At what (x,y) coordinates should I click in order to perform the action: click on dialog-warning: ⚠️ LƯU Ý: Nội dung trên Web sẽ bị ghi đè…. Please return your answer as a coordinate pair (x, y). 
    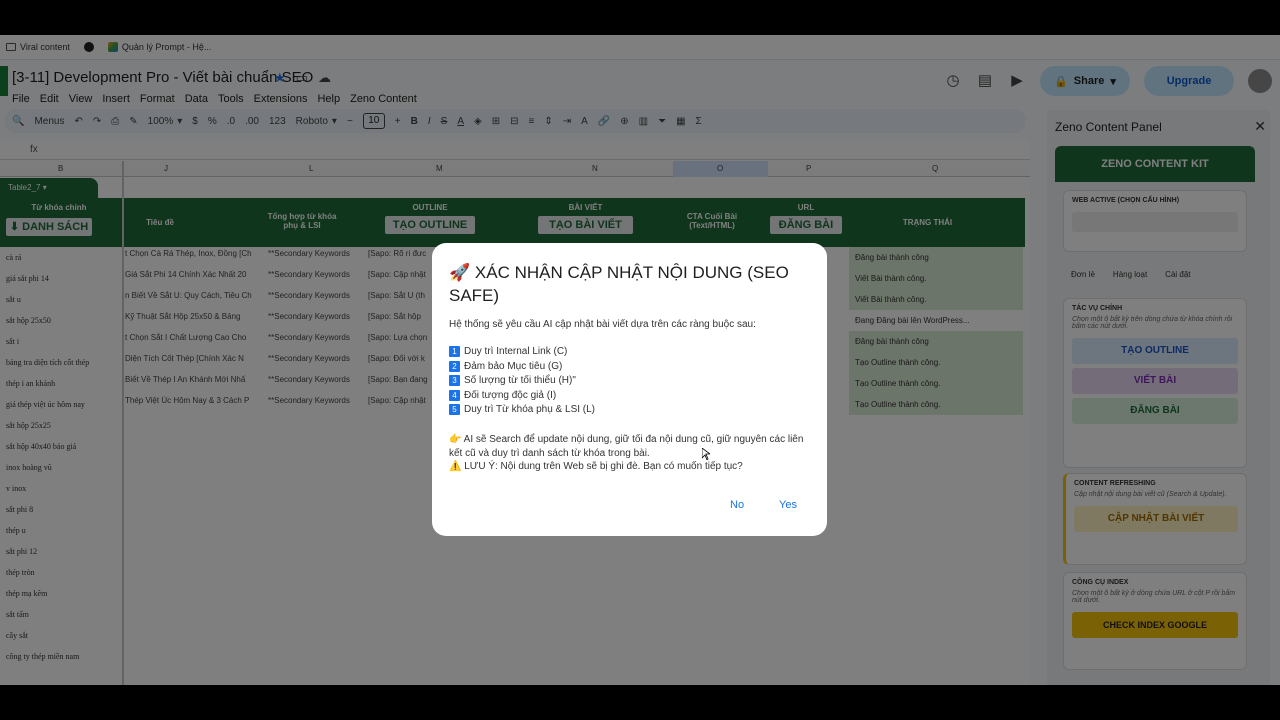
    Looking at the image, I should click on (596, 466).